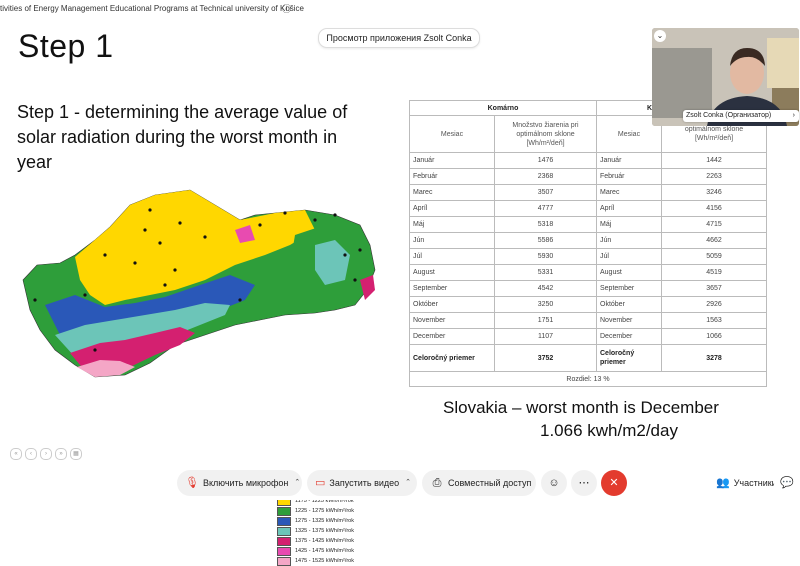  What do you see at coordinates (588, 192) in the screenshot?
I see `table-row: Marec 3507 Marec 3246` at bounding box center [588, 192].